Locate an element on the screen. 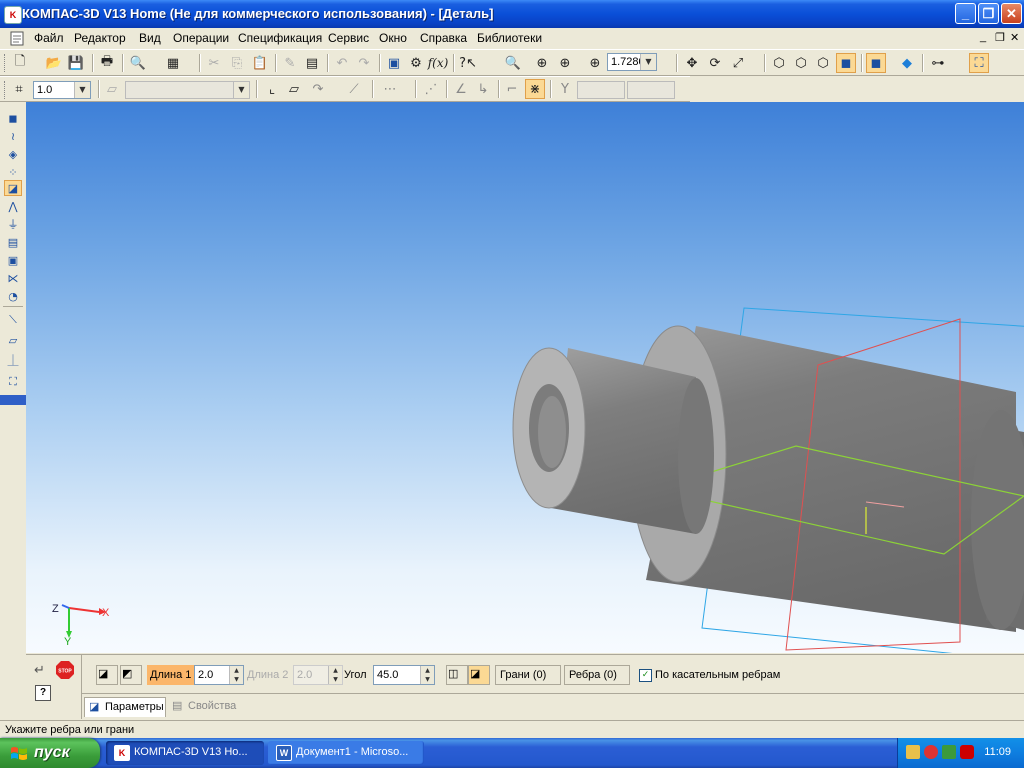 The width and height of the screenshot is (1024, 768). xy-coordinates-icon: Y is located at coordinates (565, 89).